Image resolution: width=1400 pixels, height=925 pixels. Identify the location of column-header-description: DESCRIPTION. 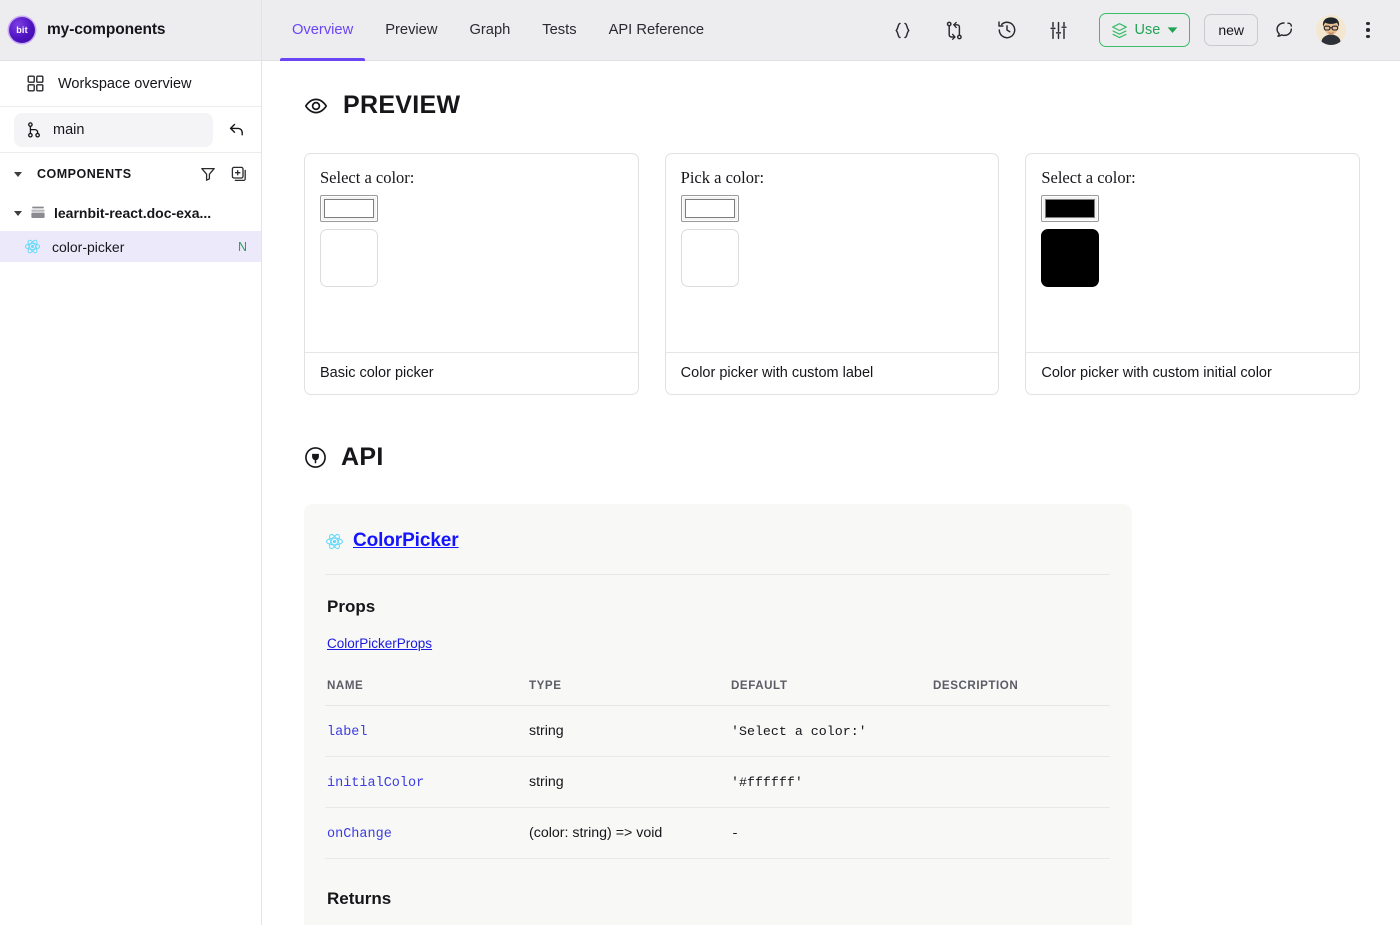
(1020, 692).